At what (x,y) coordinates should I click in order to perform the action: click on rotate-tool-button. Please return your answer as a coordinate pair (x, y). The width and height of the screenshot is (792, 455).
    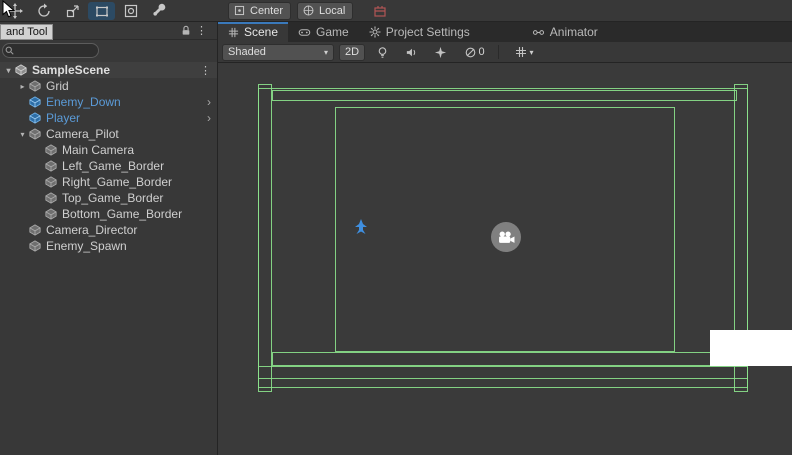
    Looking at the image, I should click on (43, 11).